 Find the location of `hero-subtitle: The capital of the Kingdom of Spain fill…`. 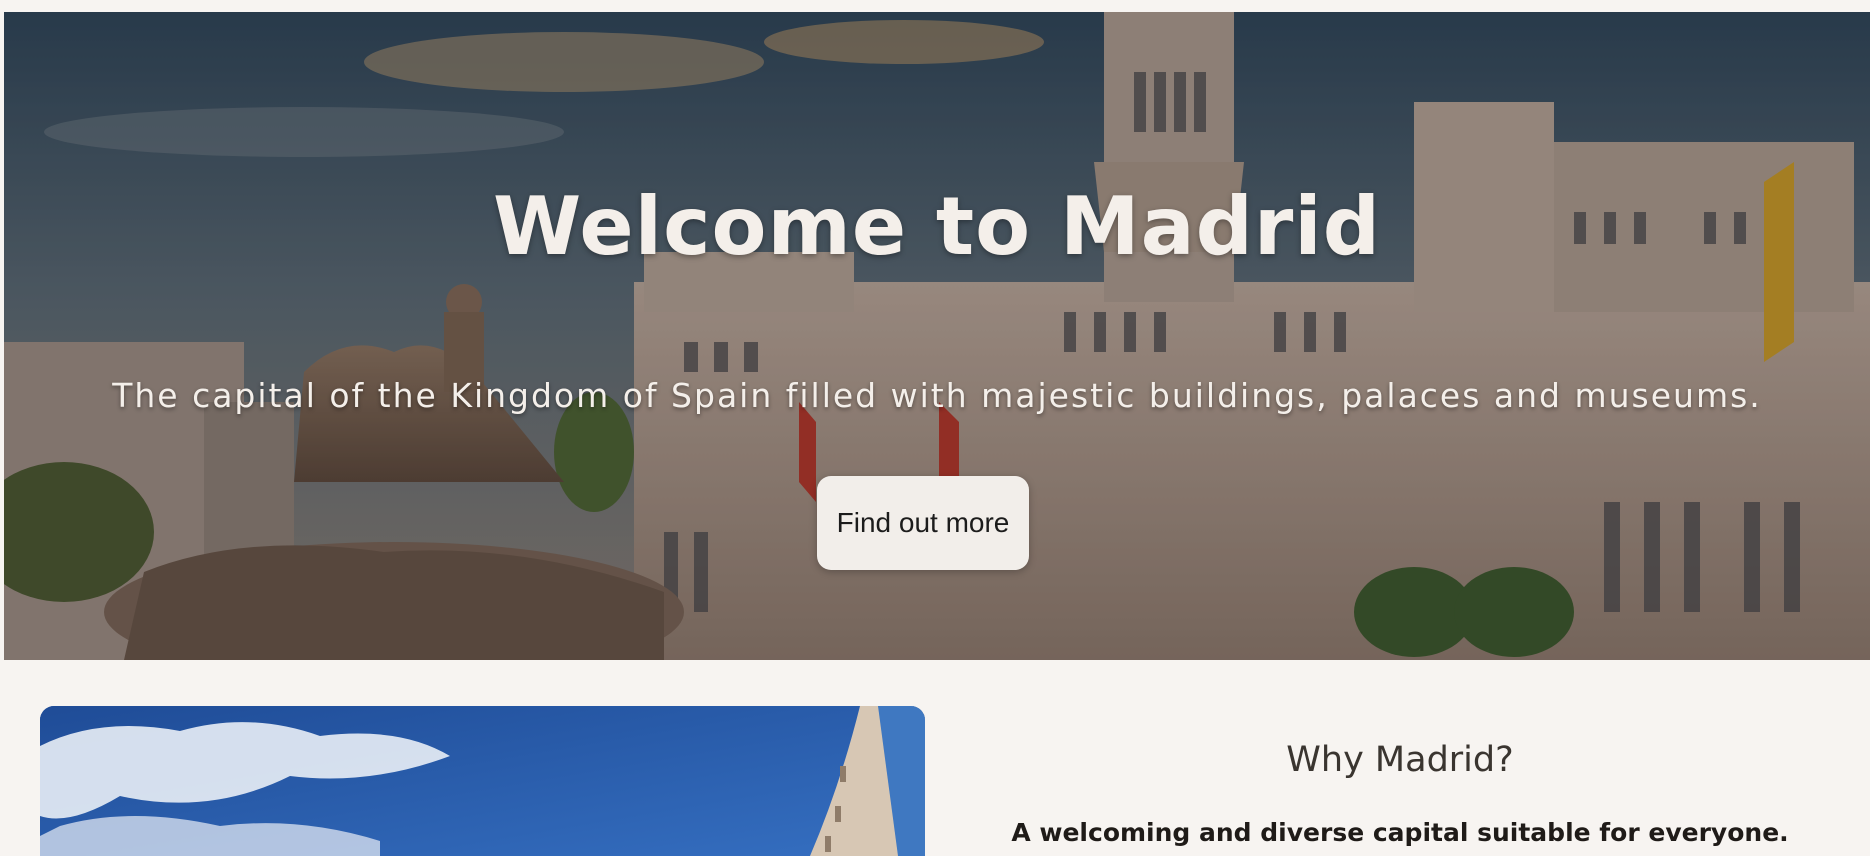

hero-subtitle: The capital of the Kingdom of Spain fill… is located at coordinates (937, 395).